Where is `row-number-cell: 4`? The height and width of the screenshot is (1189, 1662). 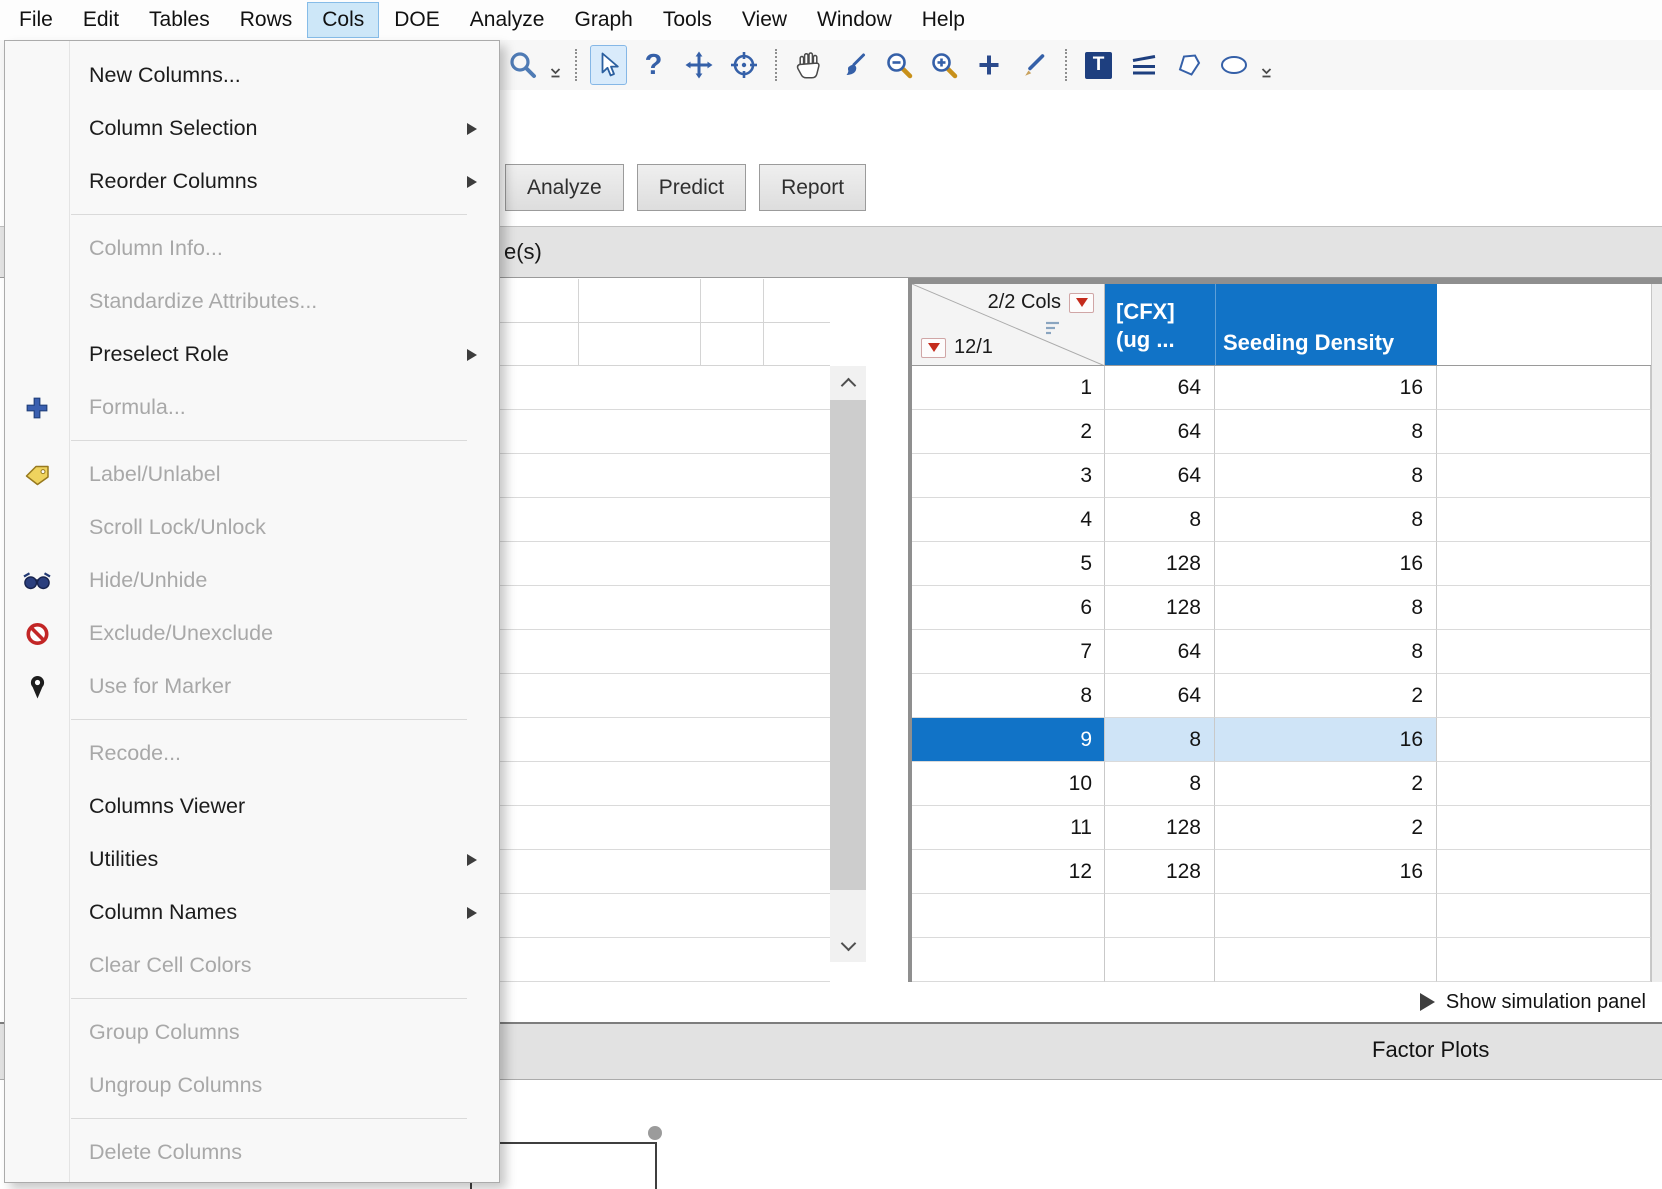 row-number-cell: 4 is located at coordinates (1008, 520).